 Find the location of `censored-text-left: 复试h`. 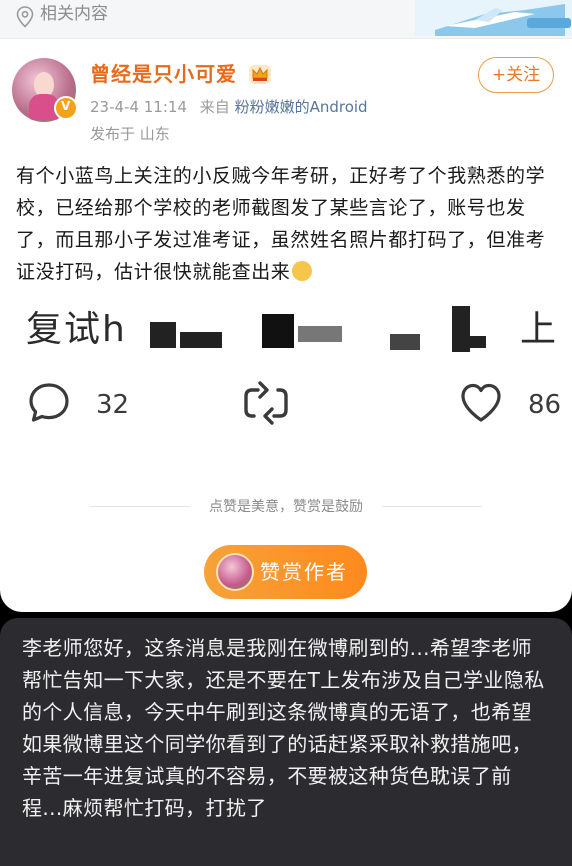

censored-text-left: 复试h is located at coordinates (76, 329).